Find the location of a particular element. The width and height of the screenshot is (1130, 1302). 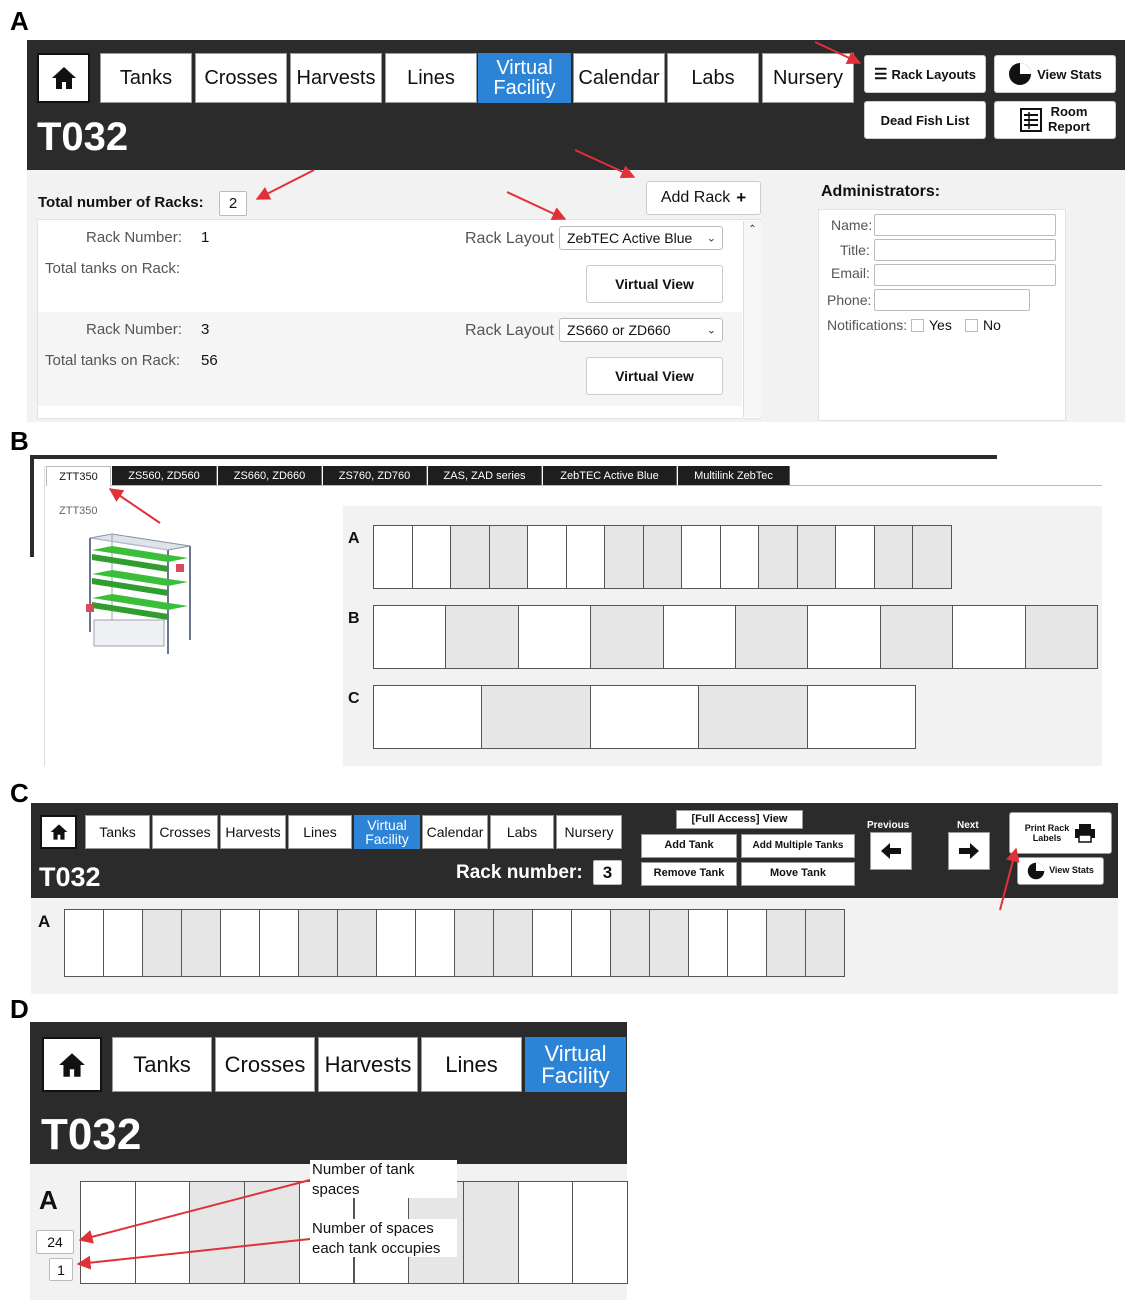

nav-virtual-facility-c: Virtual Facility is located at coordinates (387, 832).